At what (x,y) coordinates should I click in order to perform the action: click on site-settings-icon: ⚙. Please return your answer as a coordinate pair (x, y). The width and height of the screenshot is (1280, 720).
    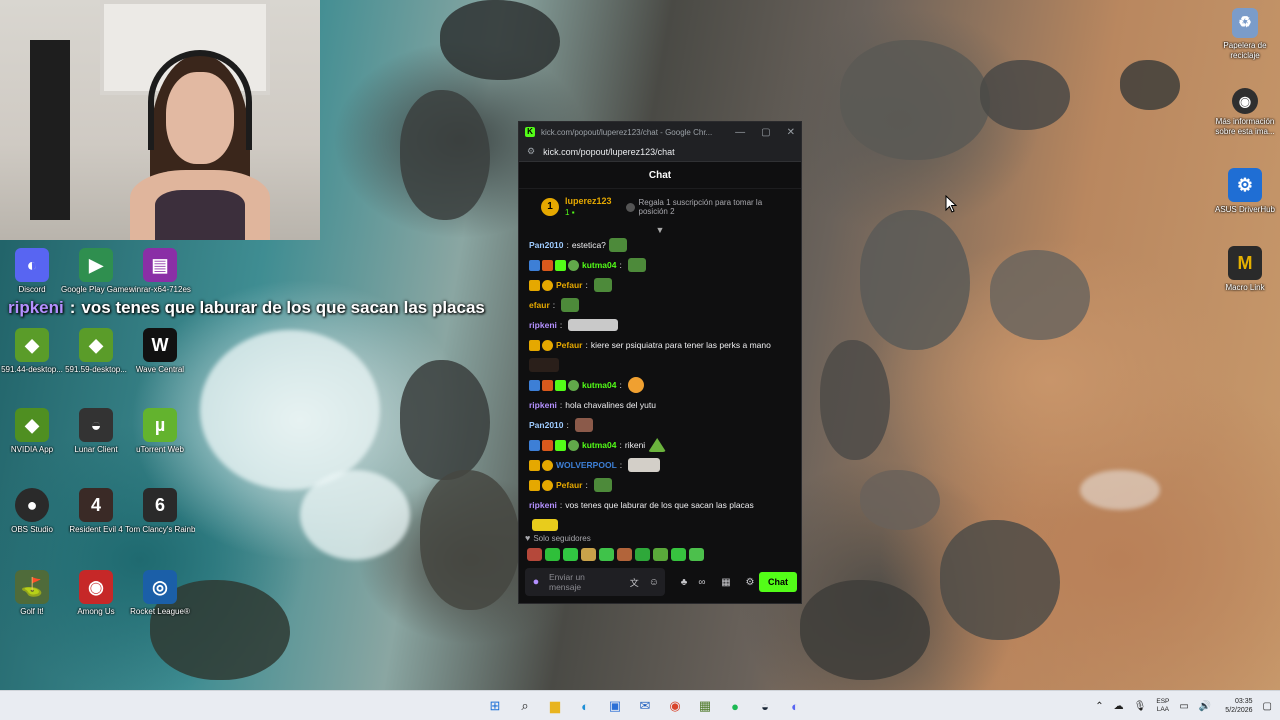
    Looking at the image, I should click on (531, 151).